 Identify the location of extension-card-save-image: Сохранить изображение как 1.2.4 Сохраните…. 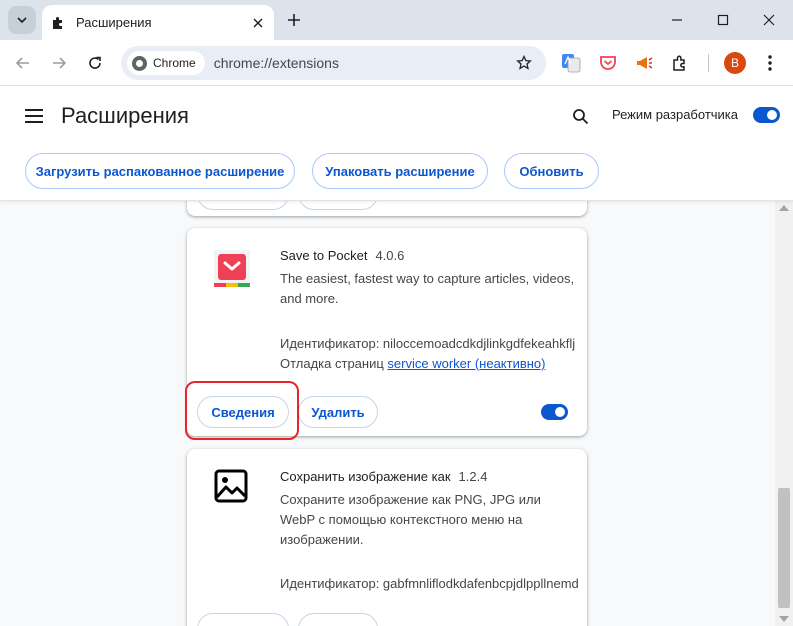
(387, 537).